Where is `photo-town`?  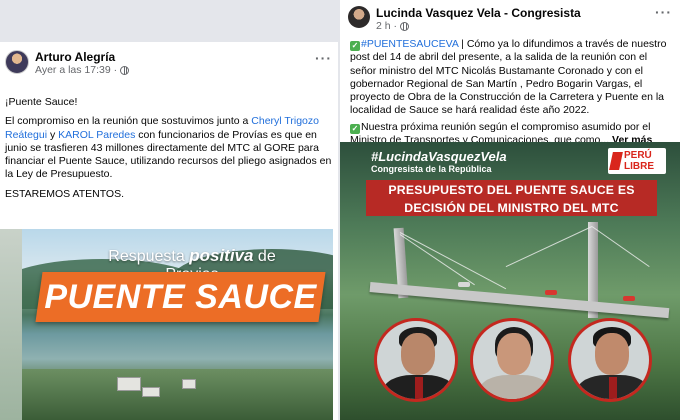
photo-town is located at coordinates (177, 394).